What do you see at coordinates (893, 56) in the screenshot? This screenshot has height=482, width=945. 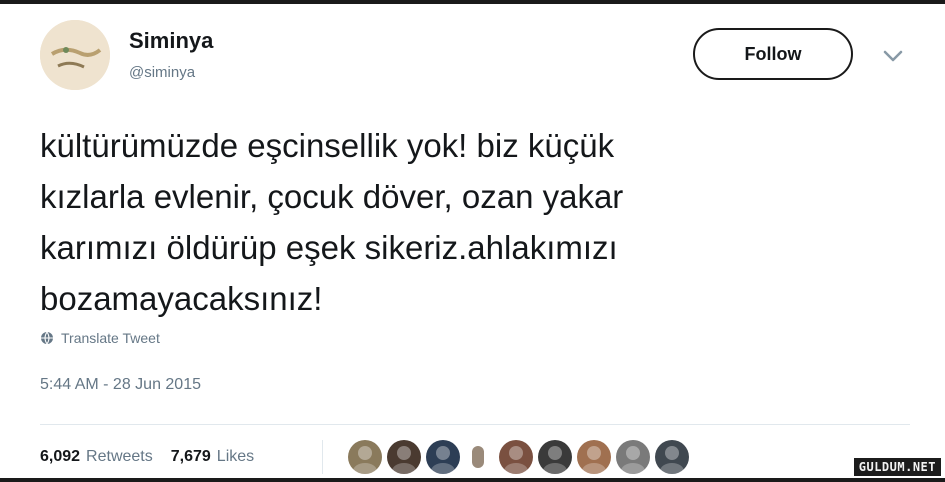 I see `chevron-down-icon` at bounding box center [893, 56].